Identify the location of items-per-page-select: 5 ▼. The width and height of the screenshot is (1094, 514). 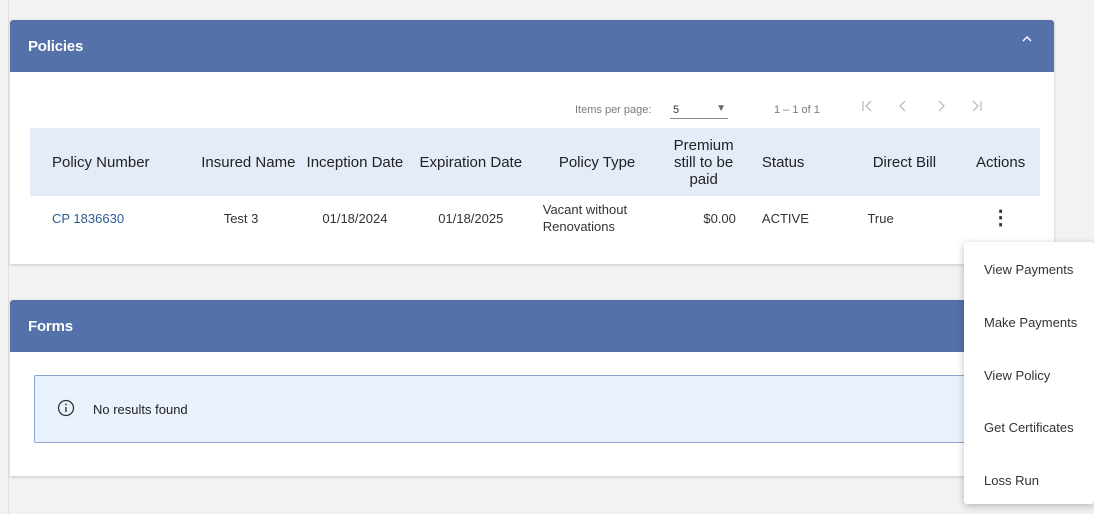
(699, 109).